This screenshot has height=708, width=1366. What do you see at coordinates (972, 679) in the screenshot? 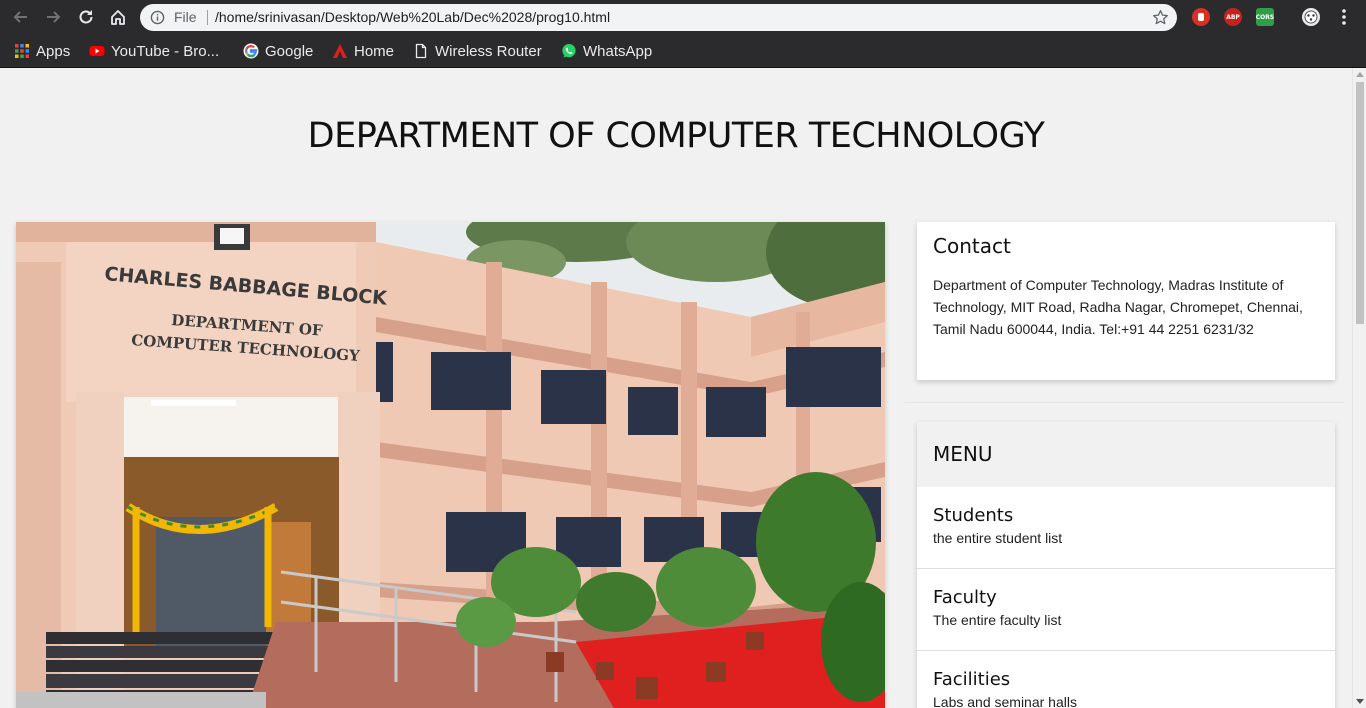
I see `menu-item-title: Facilities` at bounding box center [972, 679].